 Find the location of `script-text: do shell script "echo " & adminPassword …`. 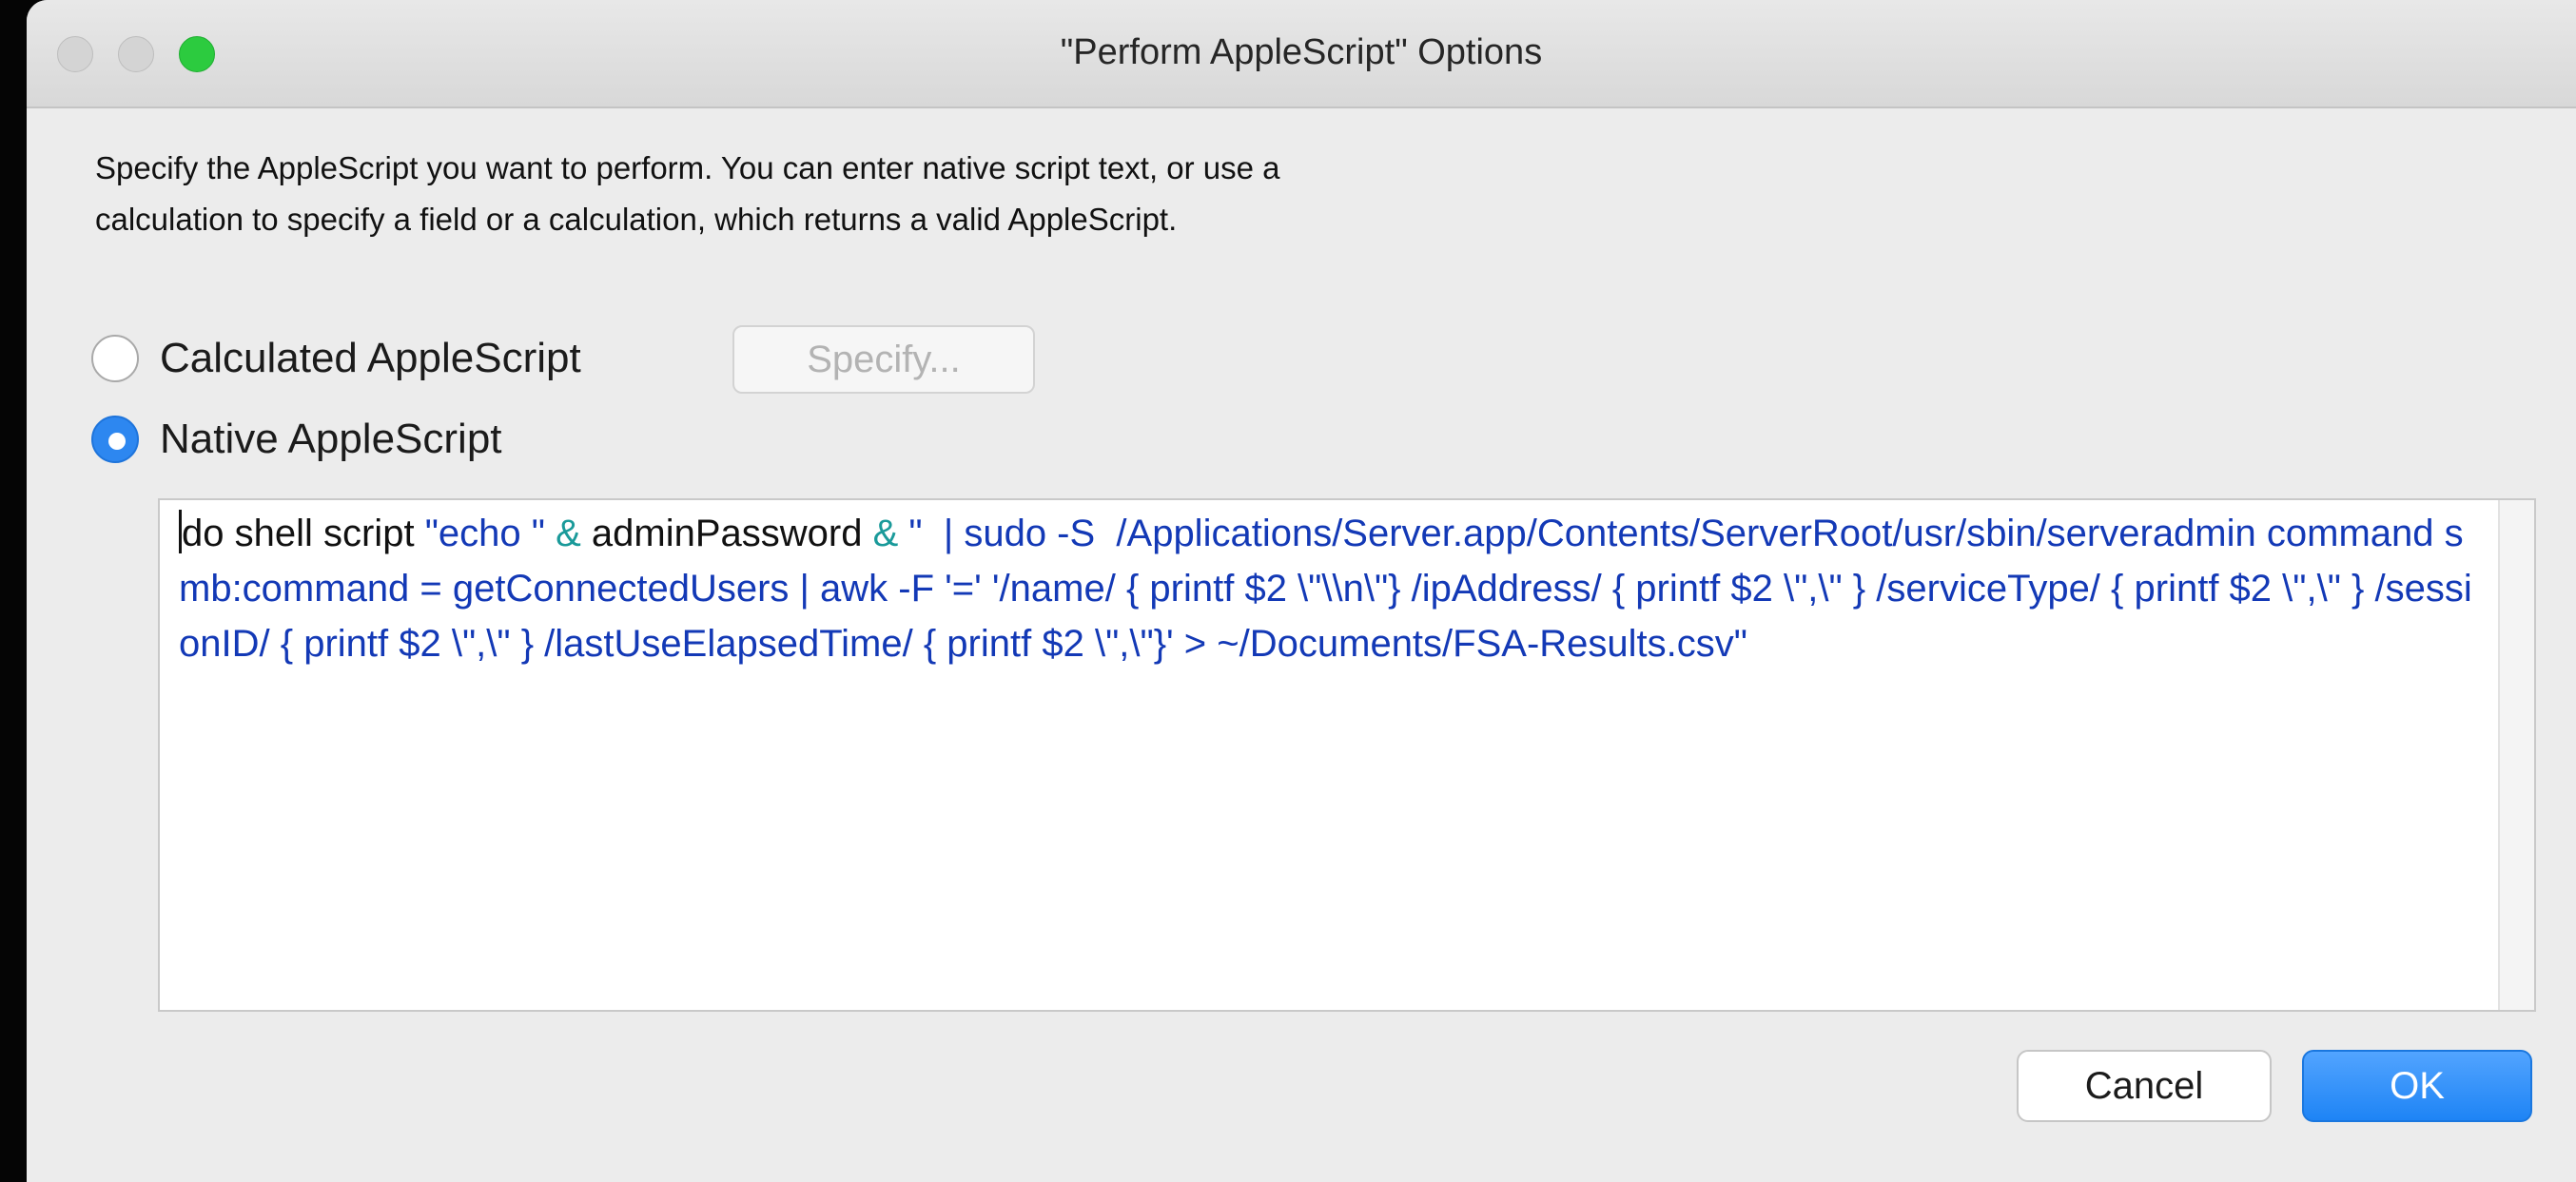

script-text: do shell script "echo " & adminPassword … is located at coordinates (1330, 588).